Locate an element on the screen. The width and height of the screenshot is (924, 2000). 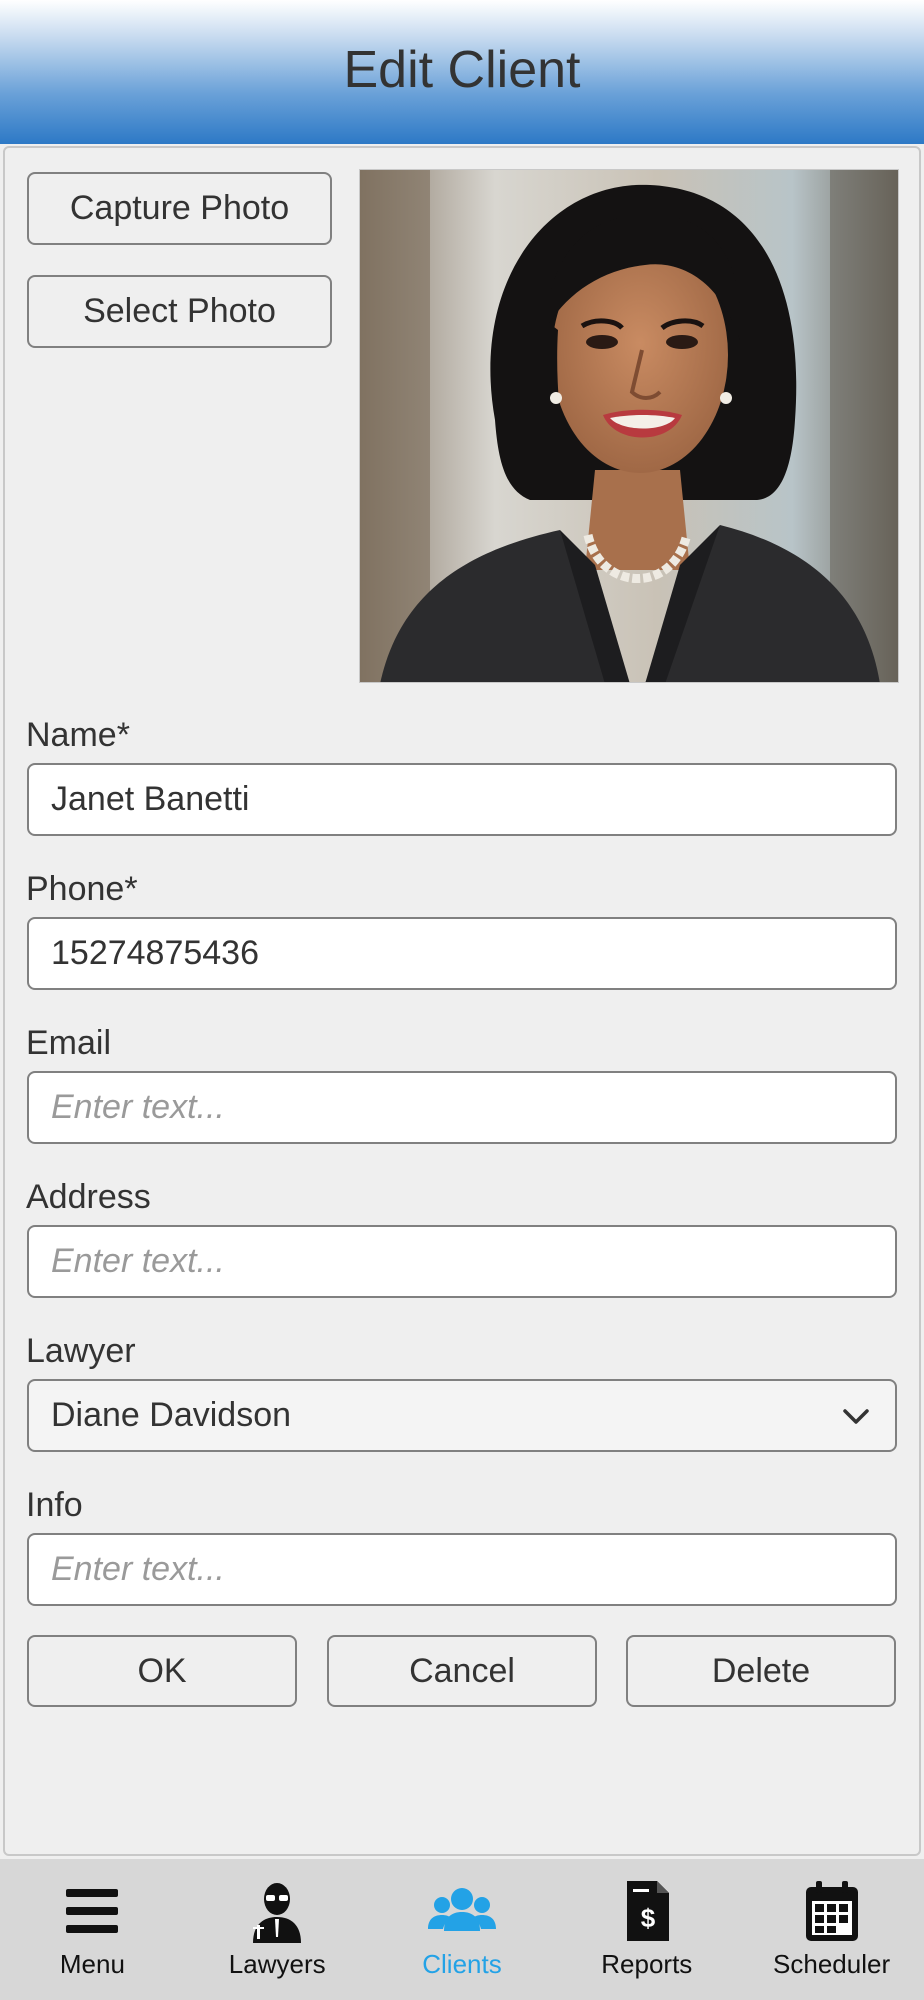
phone-value: 15274875436 is located at coordinates (155, 953).